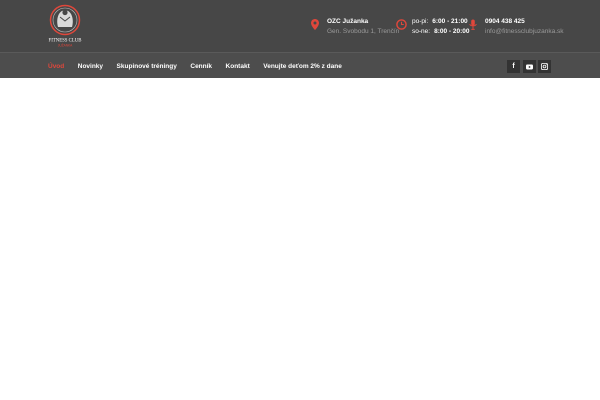  What do you see at coordinates (441, 31) in the screenshot?
I see `hours-row-weekend: so-ne: 8:00 - 20:00` at bounding box center [441, 31].